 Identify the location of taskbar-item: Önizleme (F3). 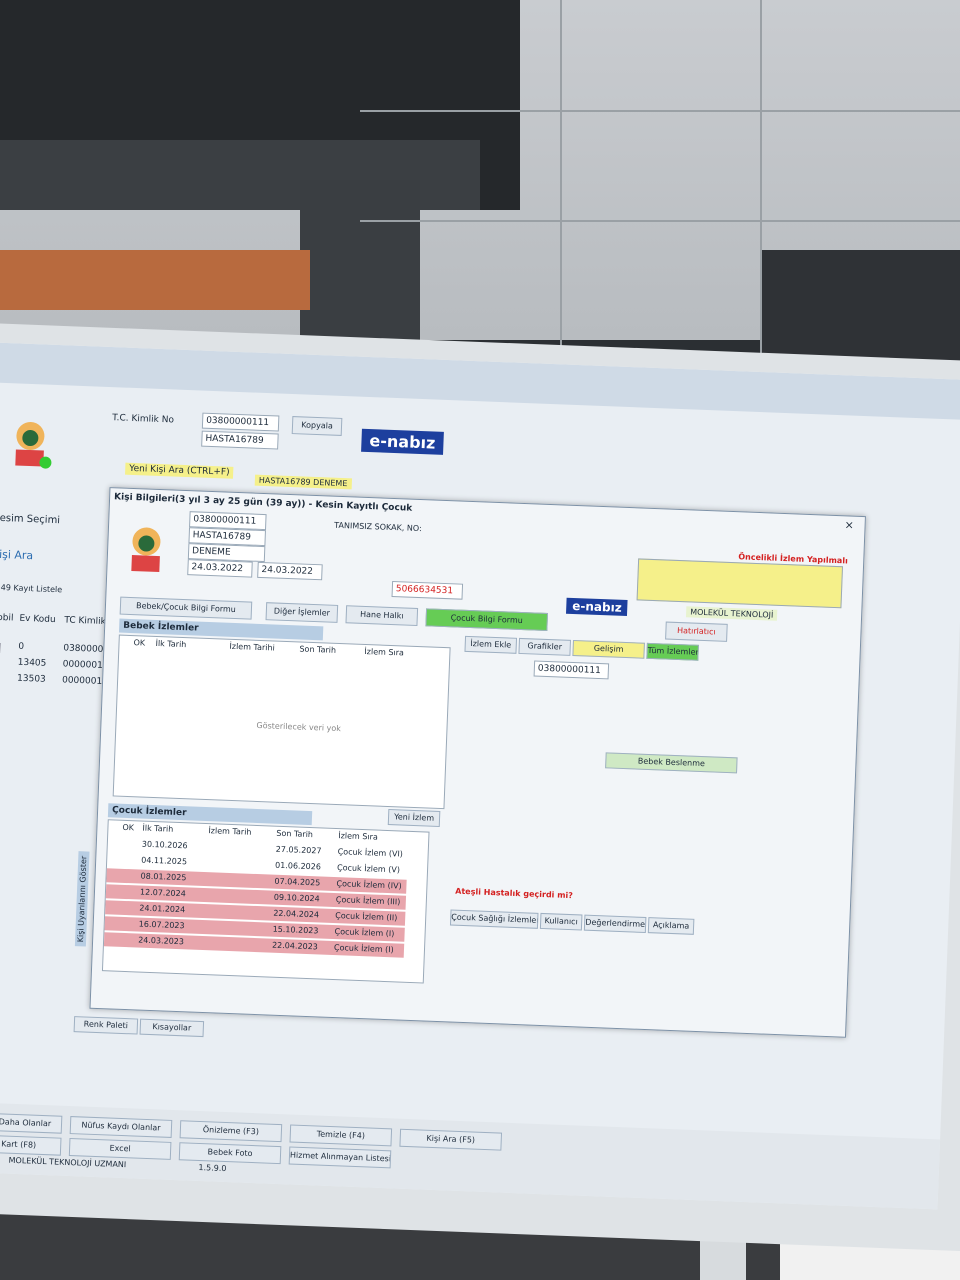
(231, 1131).